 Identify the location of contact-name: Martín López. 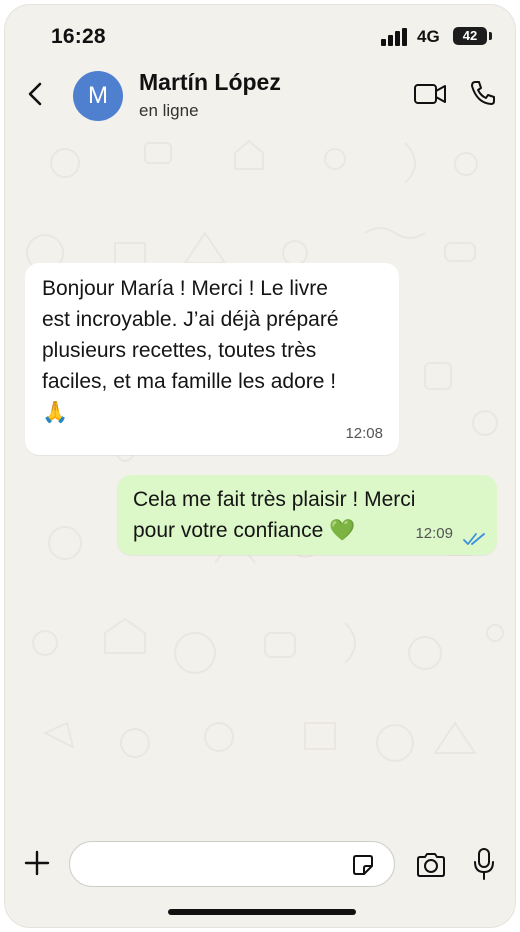
(210, 82).